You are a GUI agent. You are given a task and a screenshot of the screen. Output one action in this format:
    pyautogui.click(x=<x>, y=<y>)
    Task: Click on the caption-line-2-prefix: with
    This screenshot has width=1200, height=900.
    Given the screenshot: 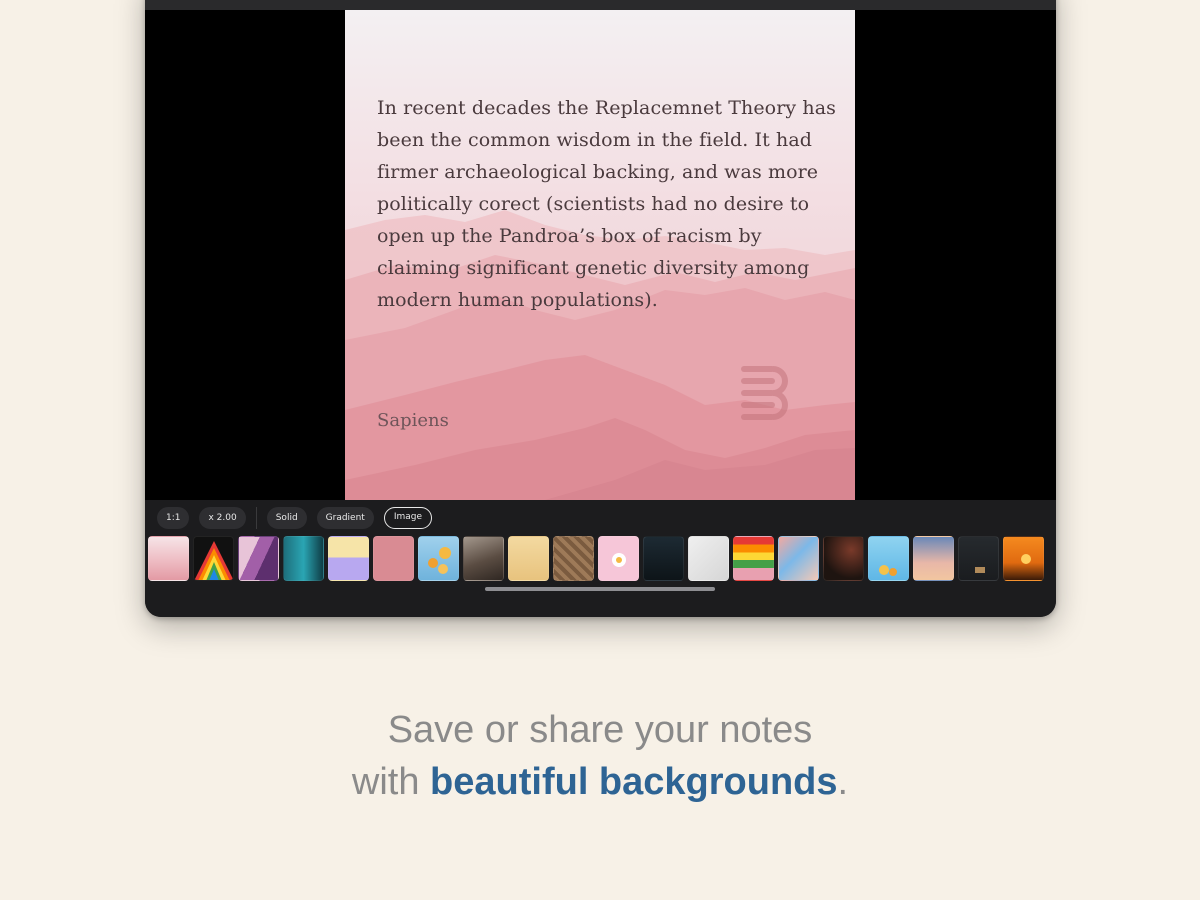 What is the action you would take?
    pyautogui.click(x=391, y=782)
    